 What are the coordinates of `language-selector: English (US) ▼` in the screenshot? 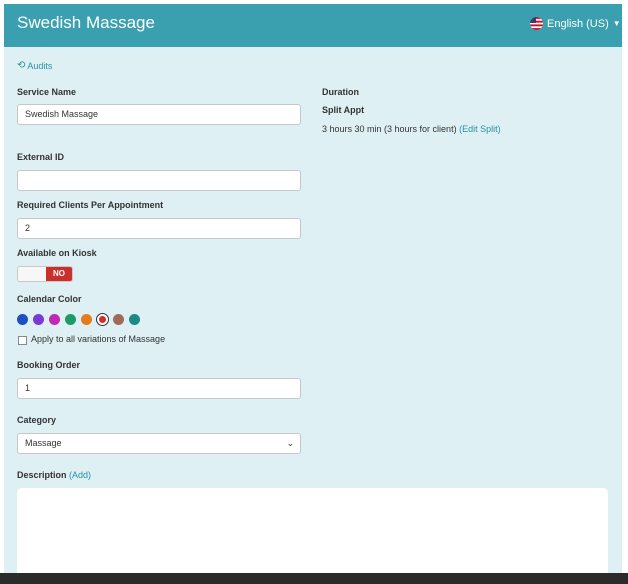 It's located at (575, 23).